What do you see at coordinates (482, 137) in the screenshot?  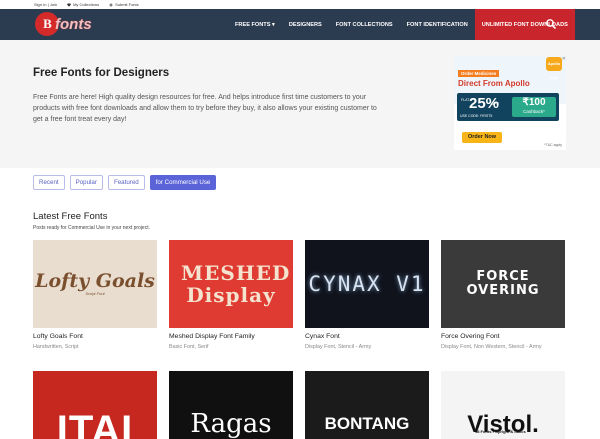 I see `ad-order-button: Order Now` at bounding box center [482, 137].